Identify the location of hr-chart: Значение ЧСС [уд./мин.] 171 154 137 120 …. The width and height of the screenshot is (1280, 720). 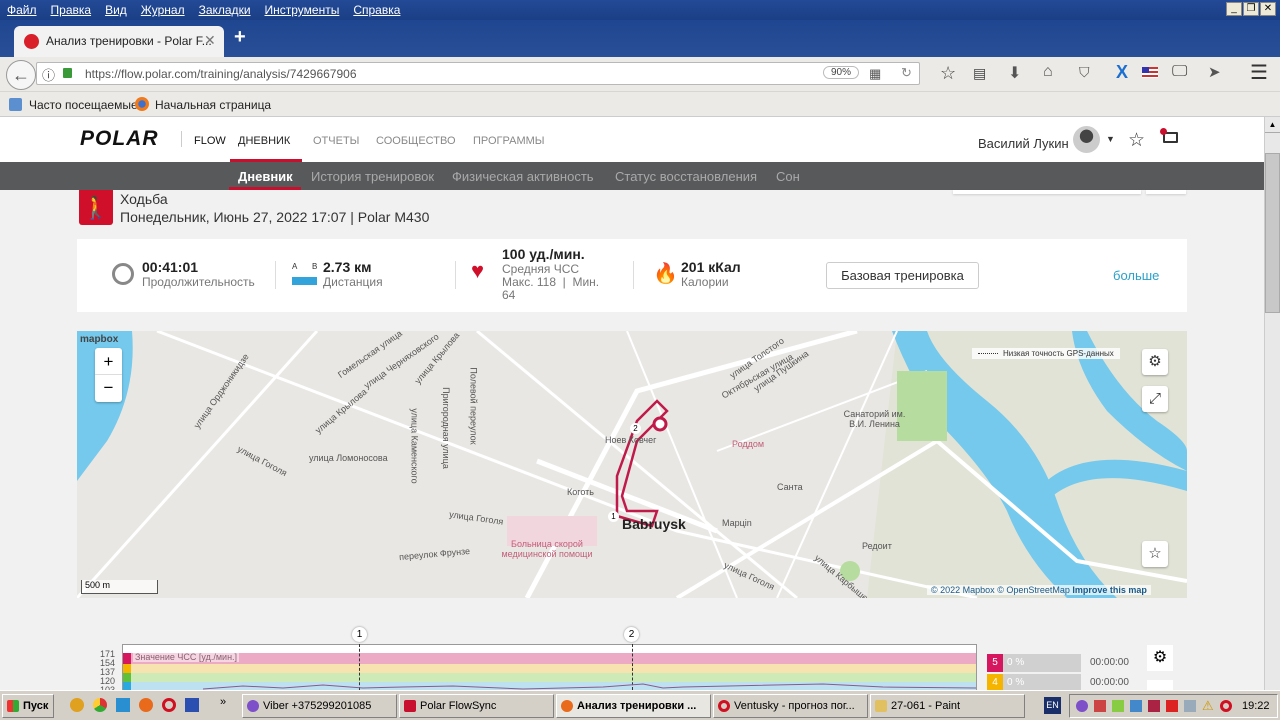
(632, 656).